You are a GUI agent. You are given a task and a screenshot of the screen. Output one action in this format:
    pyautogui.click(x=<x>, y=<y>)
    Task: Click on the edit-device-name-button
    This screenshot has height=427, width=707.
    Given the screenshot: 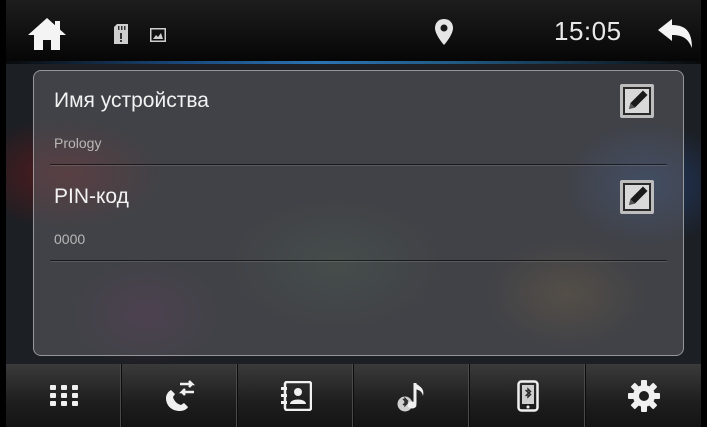 What is the action you would take?
    pyautogui.click(x=637, y=101)
    